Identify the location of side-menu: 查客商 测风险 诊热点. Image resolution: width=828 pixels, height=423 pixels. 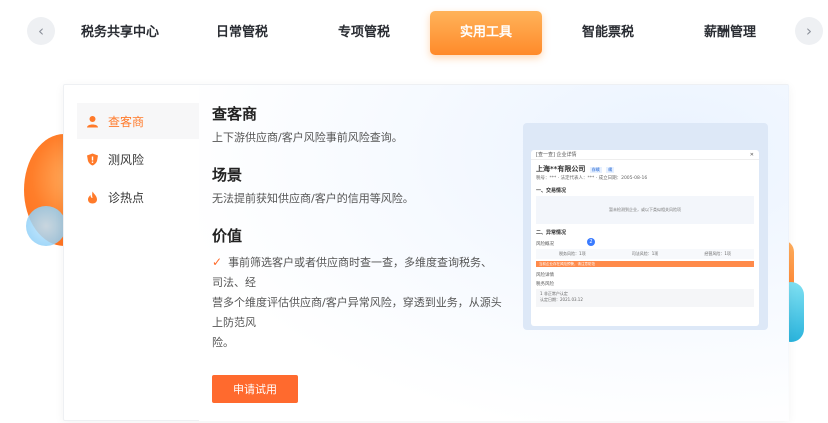
(138, 160).